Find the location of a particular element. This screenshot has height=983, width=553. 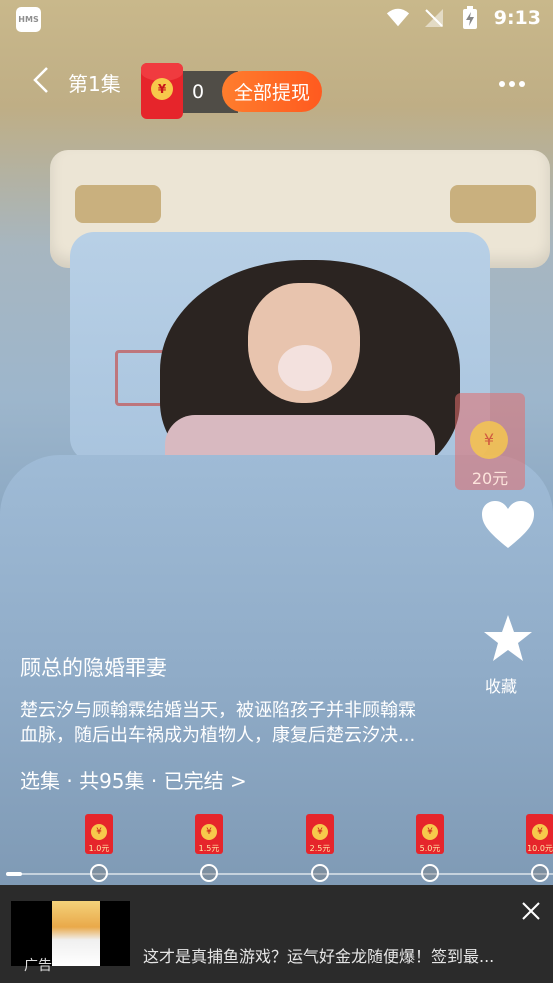

close-icon is located at coordinates (531, 911).